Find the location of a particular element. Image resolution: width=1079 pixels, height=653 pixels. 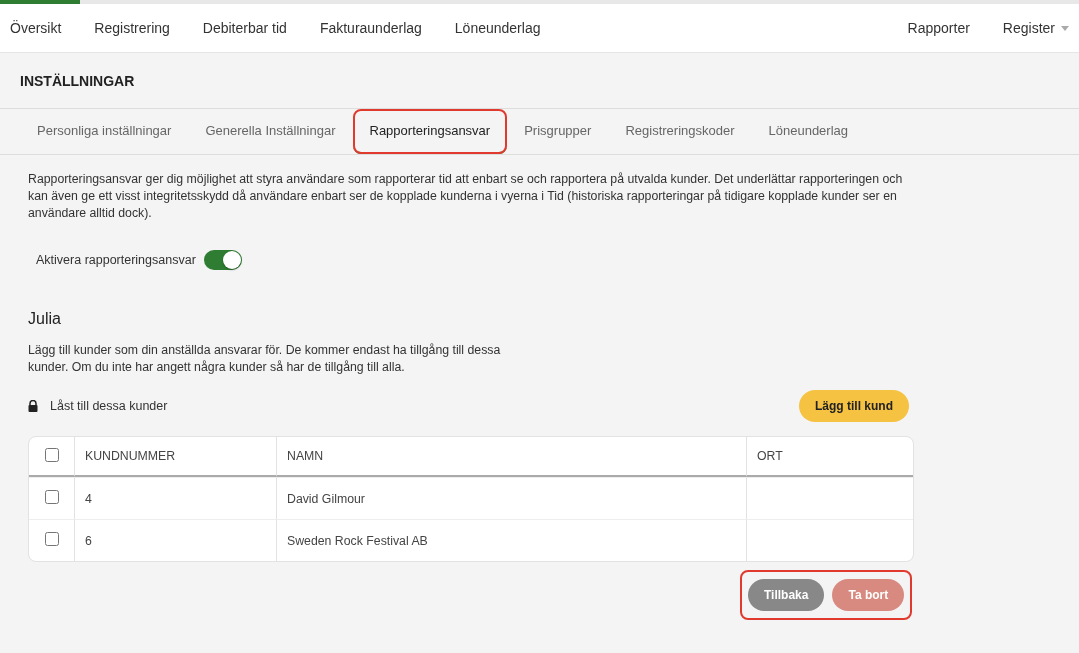

toggle-switch is located at coordinates (222, 260).